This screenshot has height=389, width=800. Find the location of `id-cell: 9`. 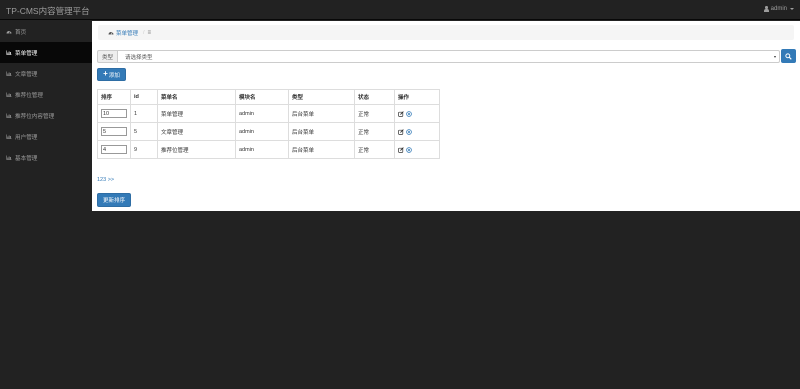

id-cell: 9 is located at coordinates (144, 149).